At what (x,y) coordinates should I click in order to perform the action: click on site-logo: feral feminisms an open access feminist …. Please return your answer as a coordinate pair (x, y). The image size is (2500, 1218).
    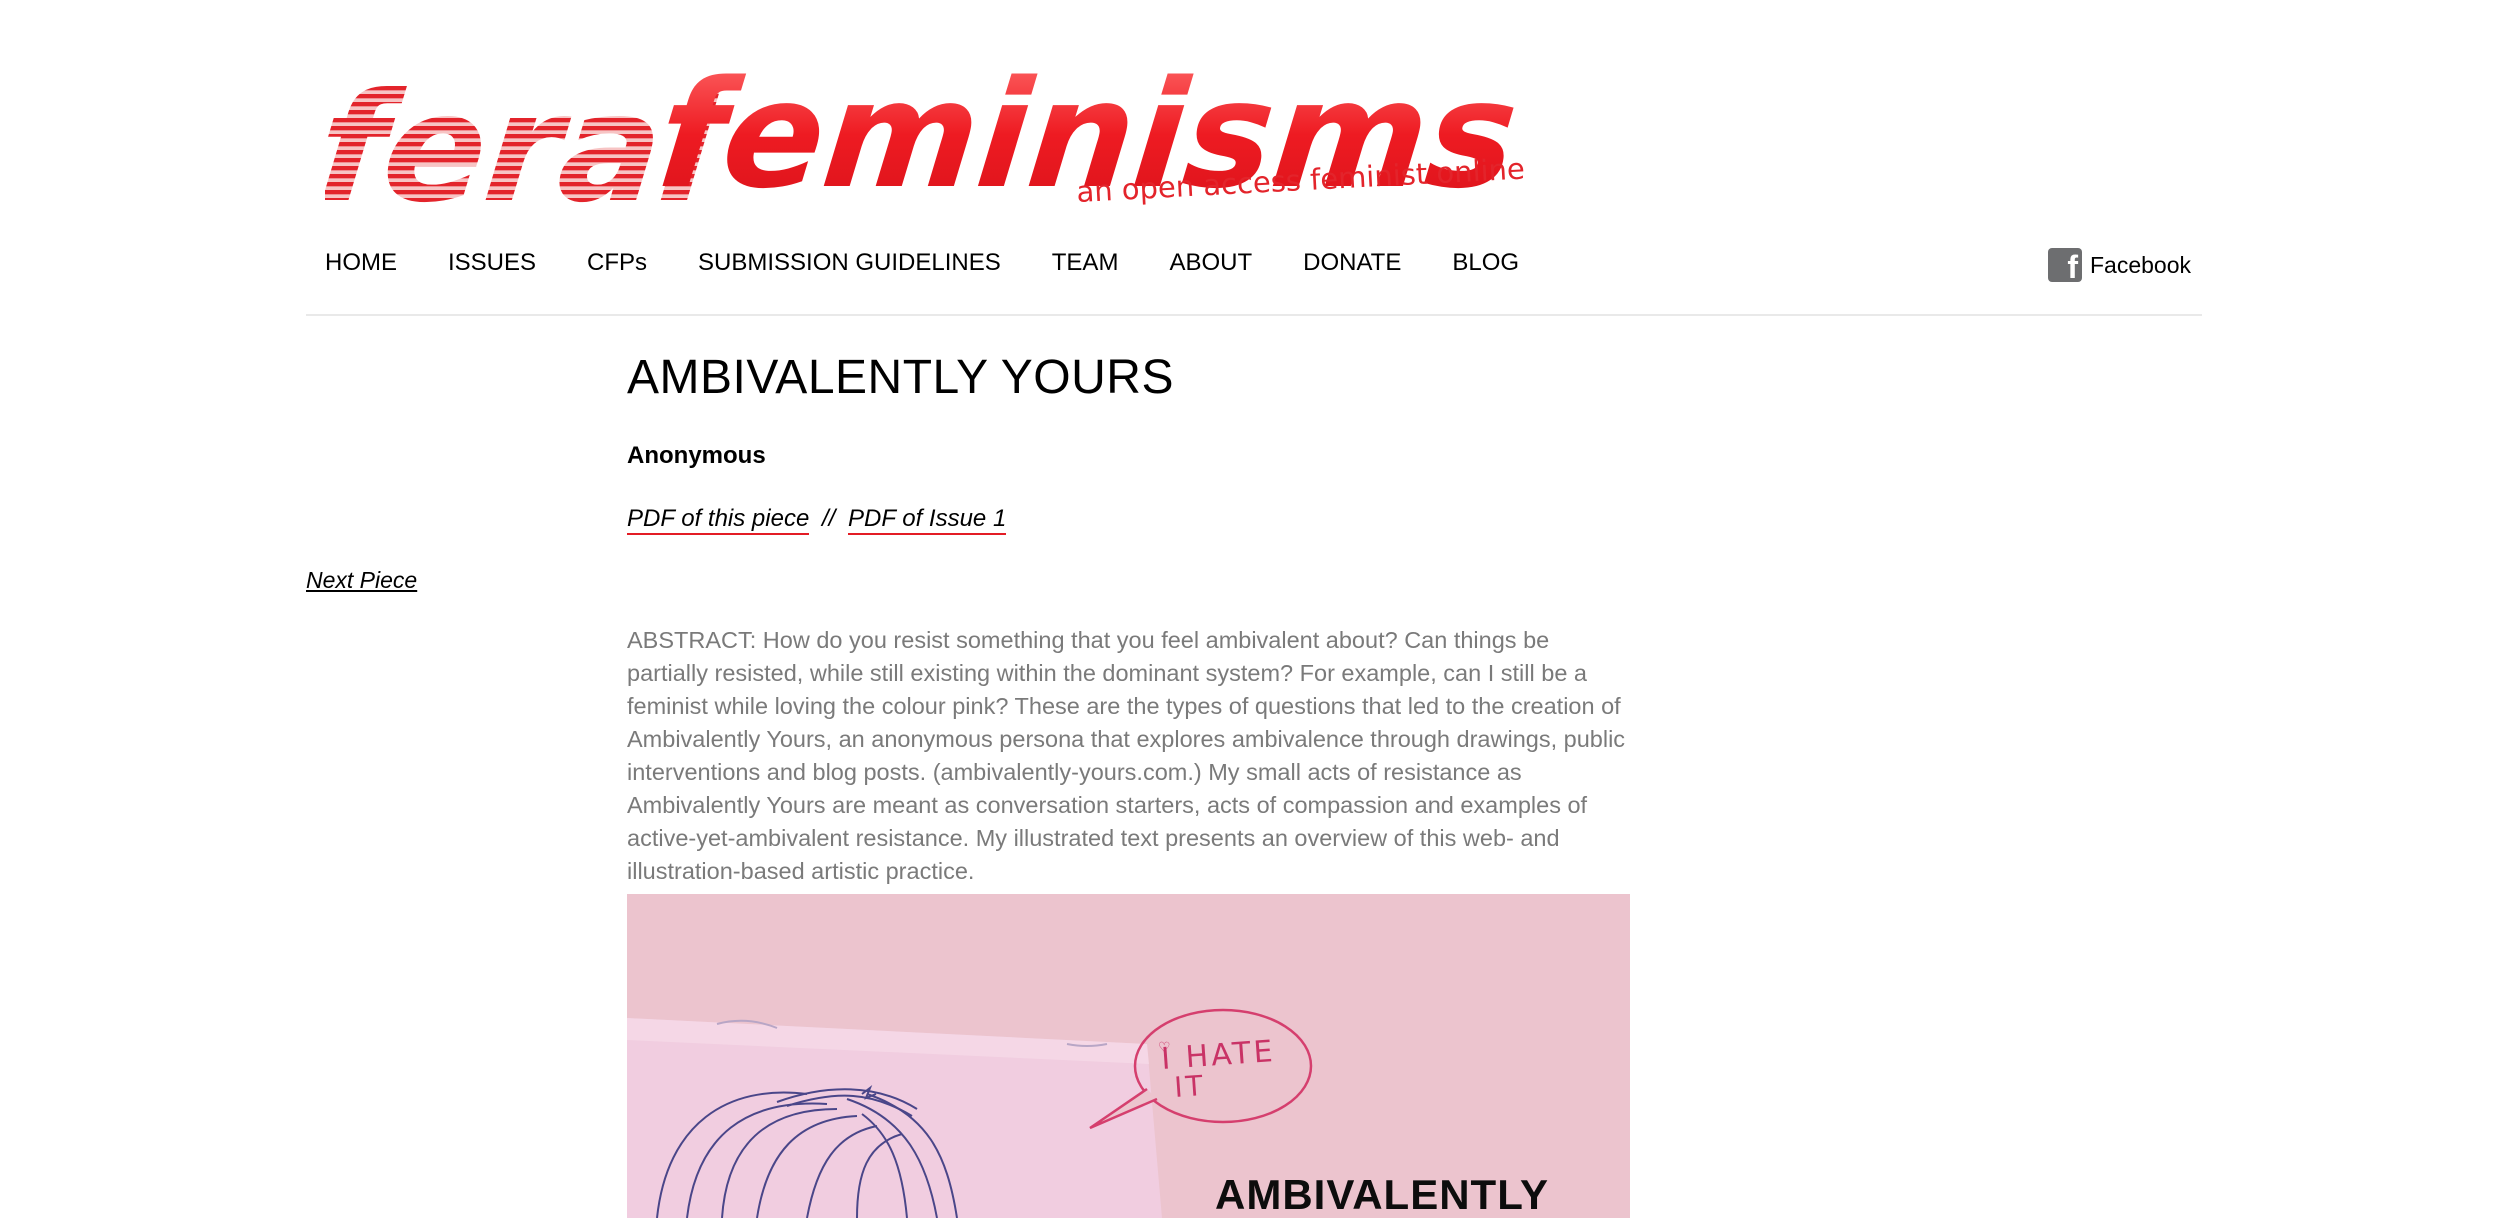
    Looking at the image, I should click on (925, 135).